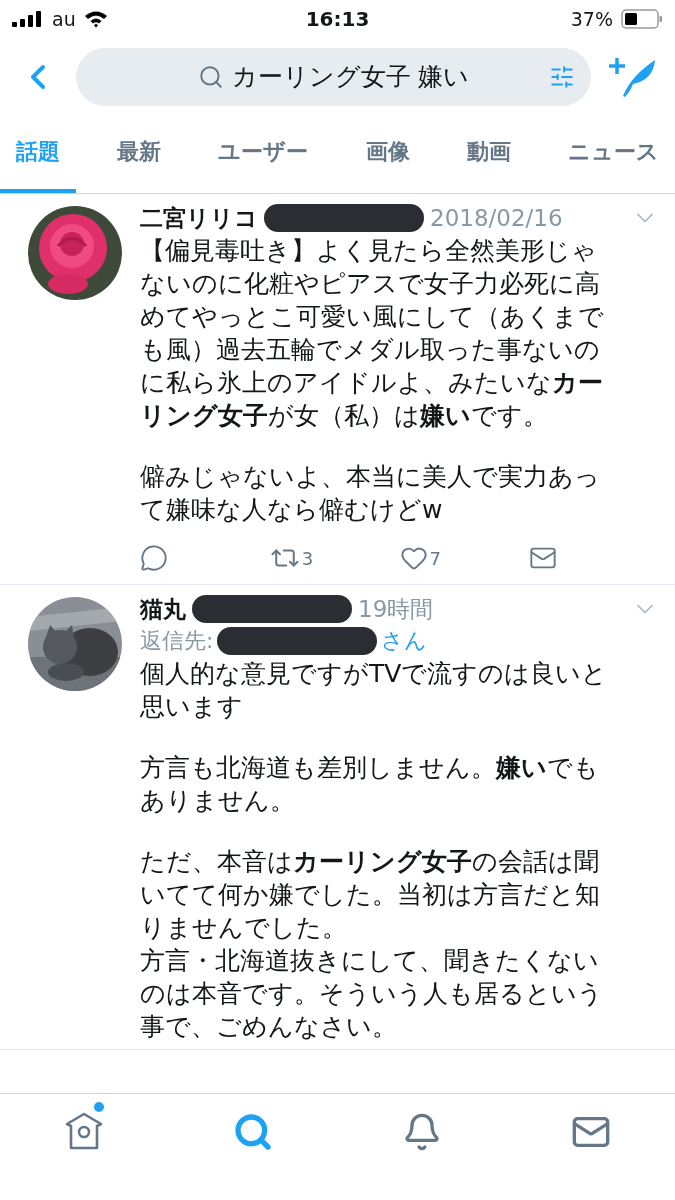 The image size is (675, 1200). What do you see at coordinates (496, 218) in the screenshot?
I see `tweet-time: 2018/02/16` at bounding box center [496, 218].